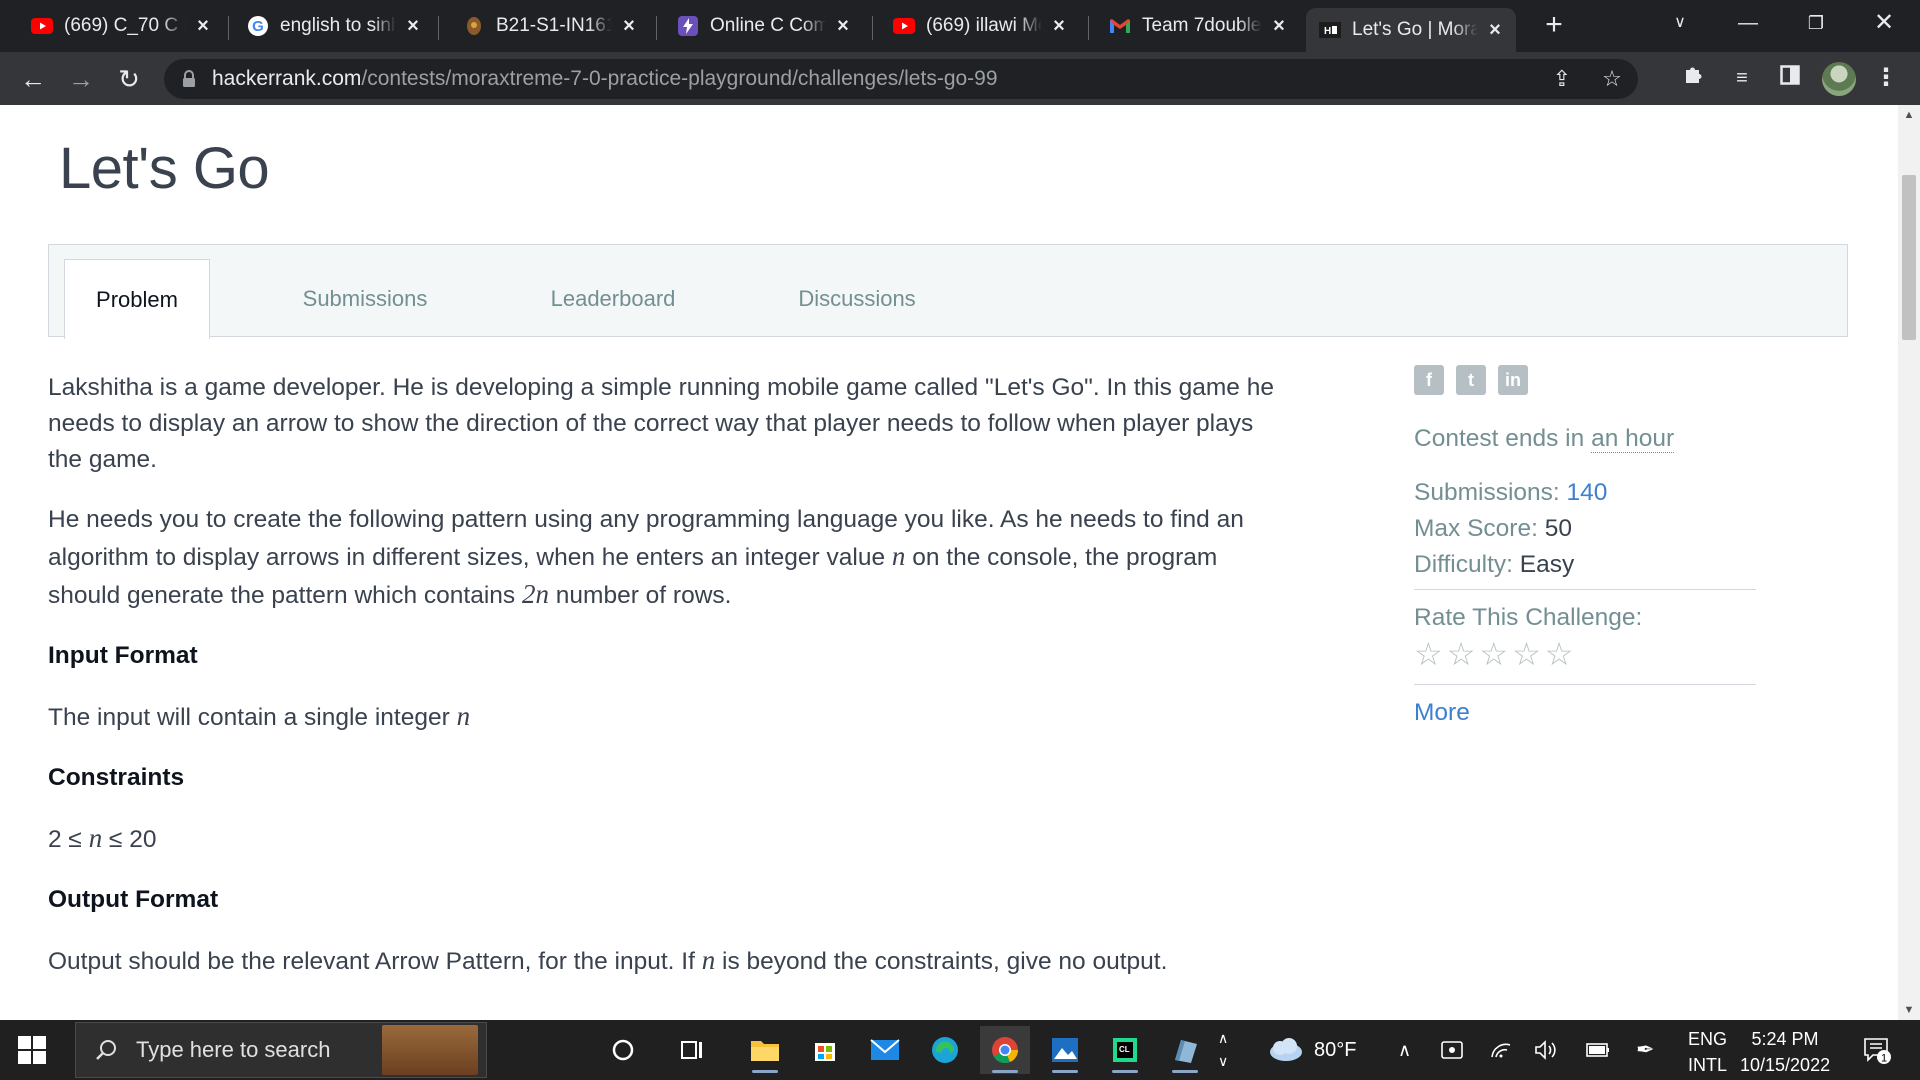 This screenshot has width=1920, height=1080. I want to click on browser-tab-youtube-c: (669) C_70 C Pr ×, so click(121, 26).